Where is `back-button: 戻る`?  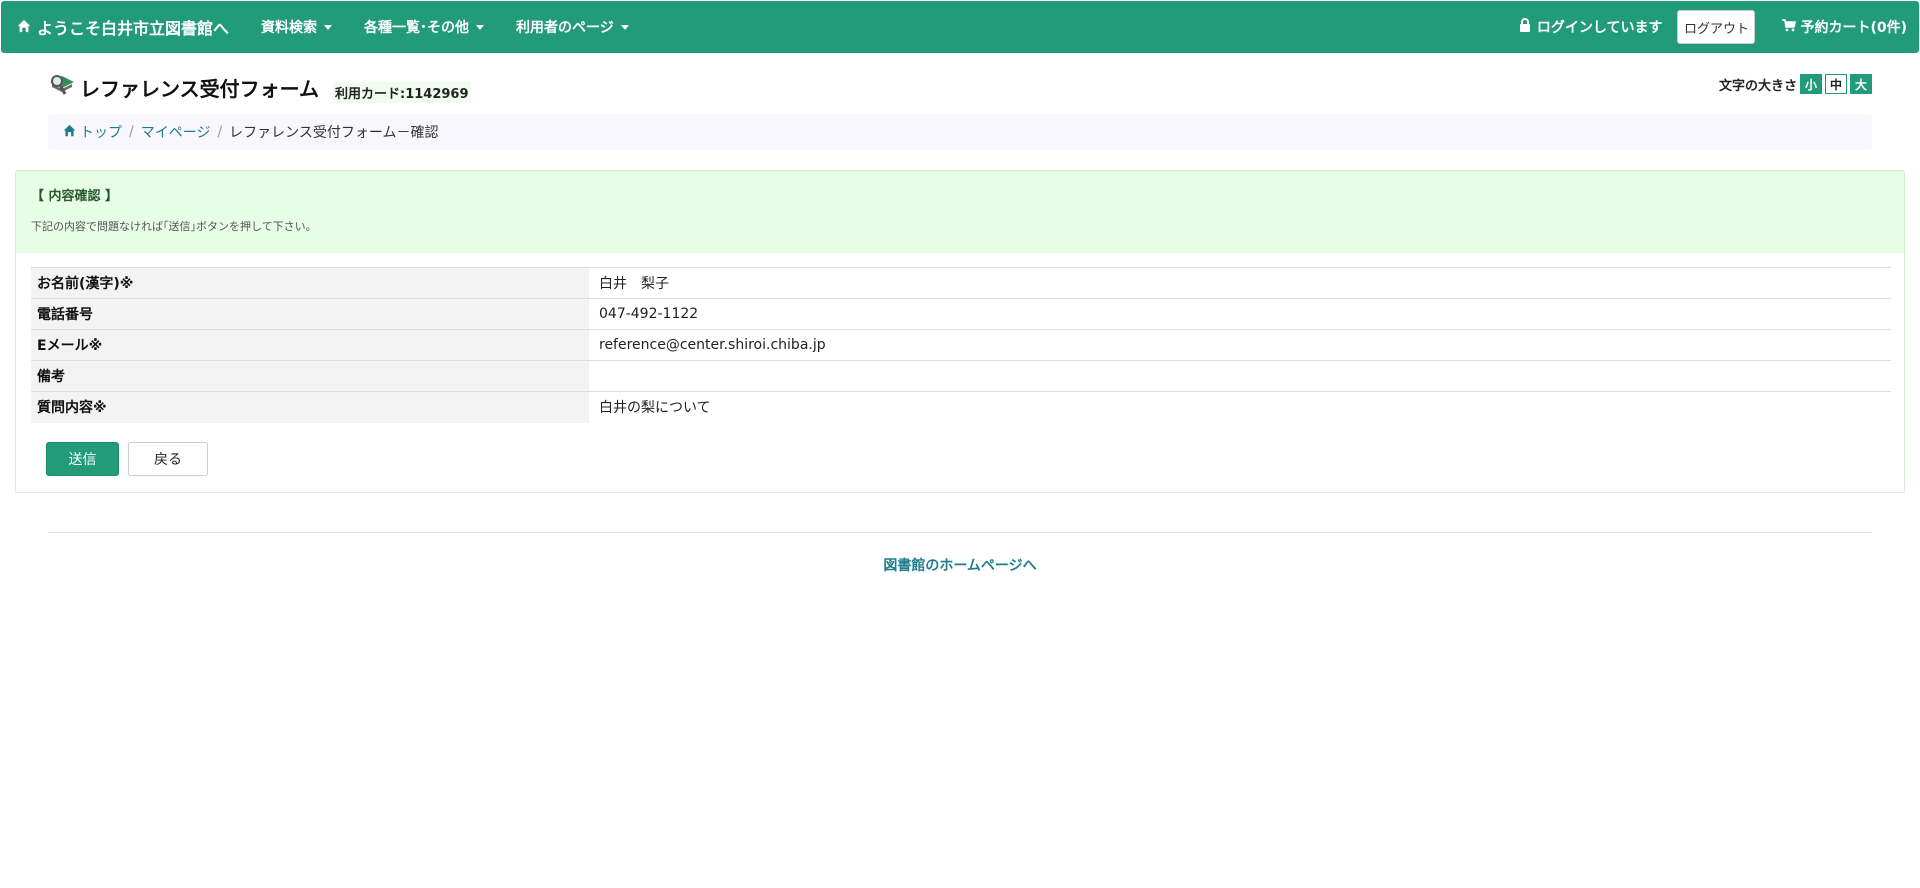
back-button: 戻る is located at coordinates (168, 459).